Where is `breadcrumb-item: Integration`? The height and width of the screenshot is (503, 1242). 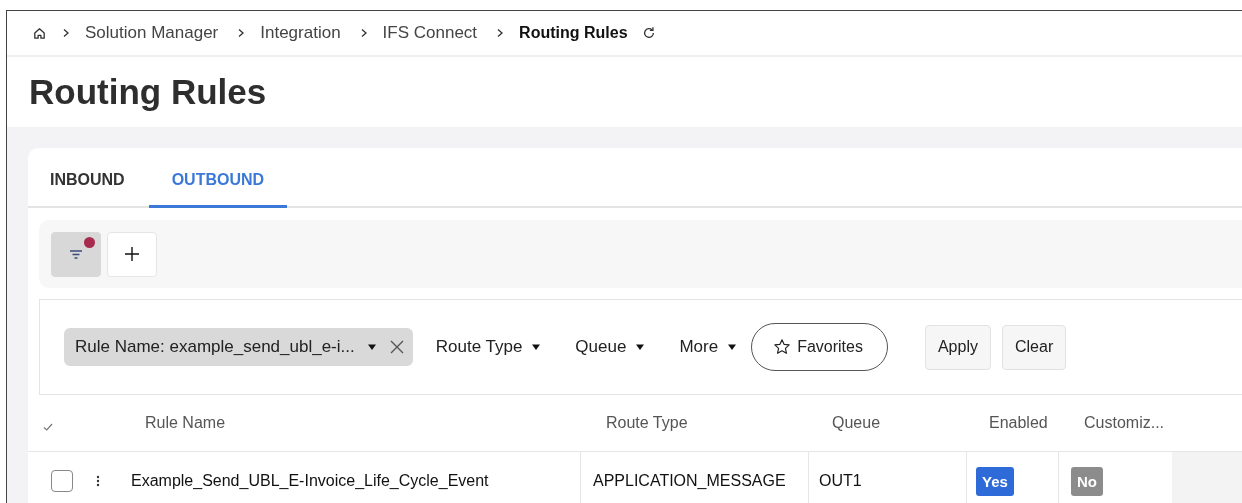
breadcrumb-item: Integration is located at coordinates (300, 33).